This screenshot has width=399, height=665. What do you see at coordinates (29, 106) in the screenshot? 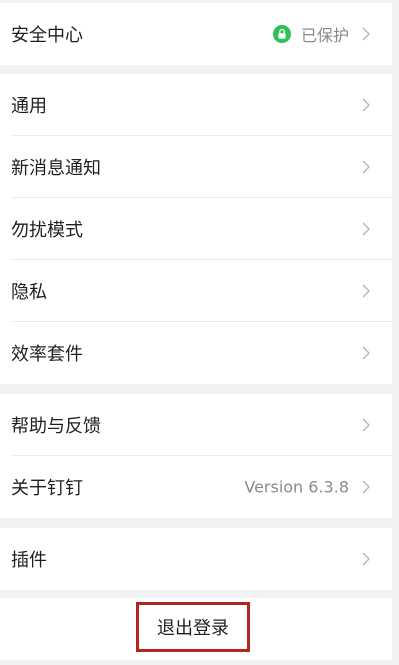
I see `row-label: 通用` at bounding box center [29, 106].